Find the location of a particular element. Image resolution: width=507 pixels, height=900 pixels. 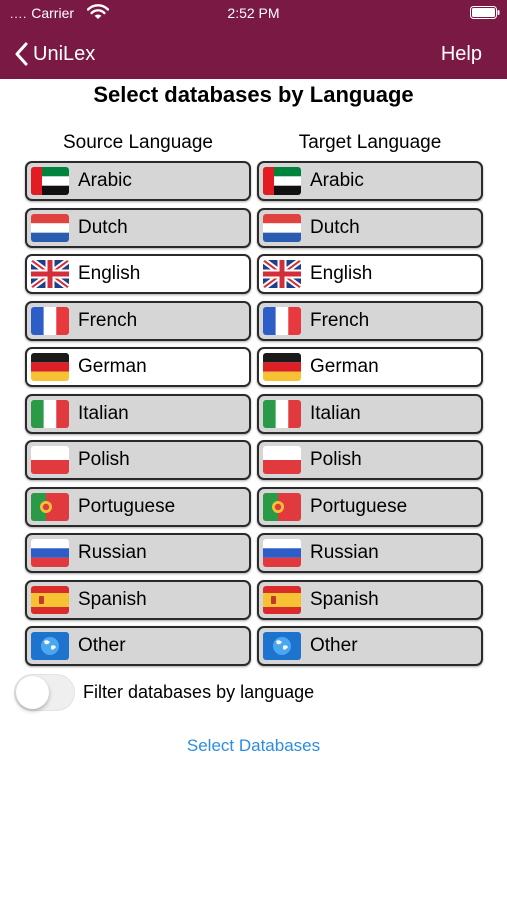

filter-toggle is located at coordinates (44, 692).